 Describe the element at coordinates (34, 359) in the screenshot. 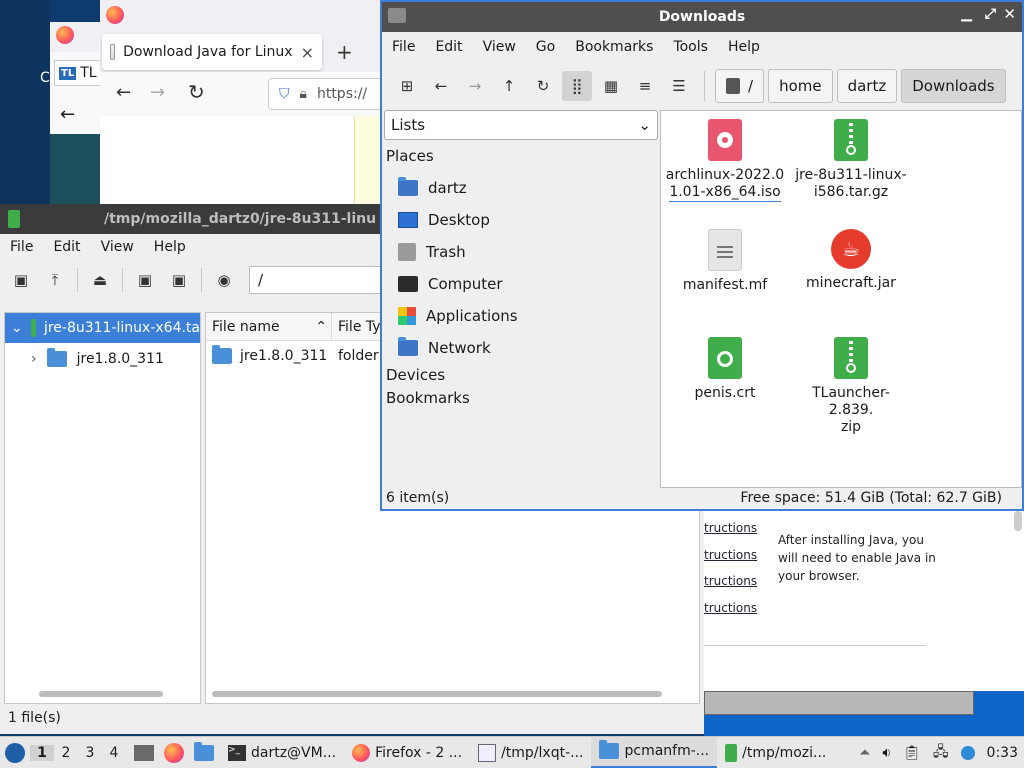

I see `chevron-right-icon: ›` at that location.